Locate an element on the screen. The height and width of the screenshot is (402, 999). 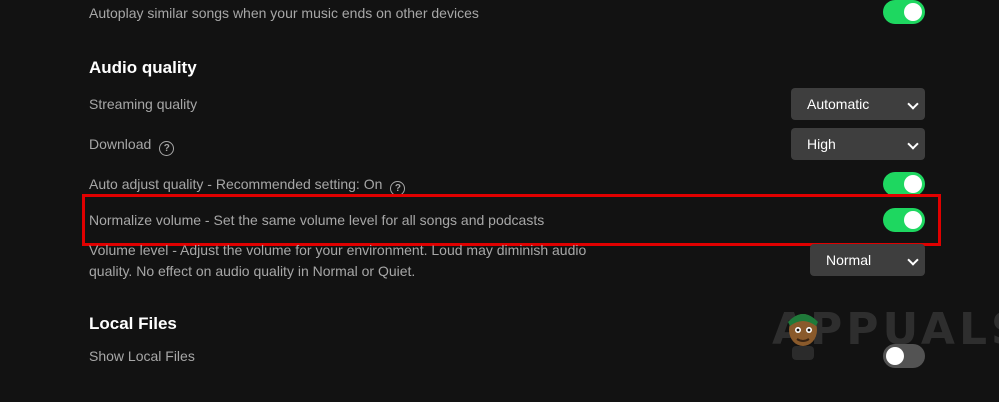
volume-level-select: Normal is located at coordinates (867, 260).